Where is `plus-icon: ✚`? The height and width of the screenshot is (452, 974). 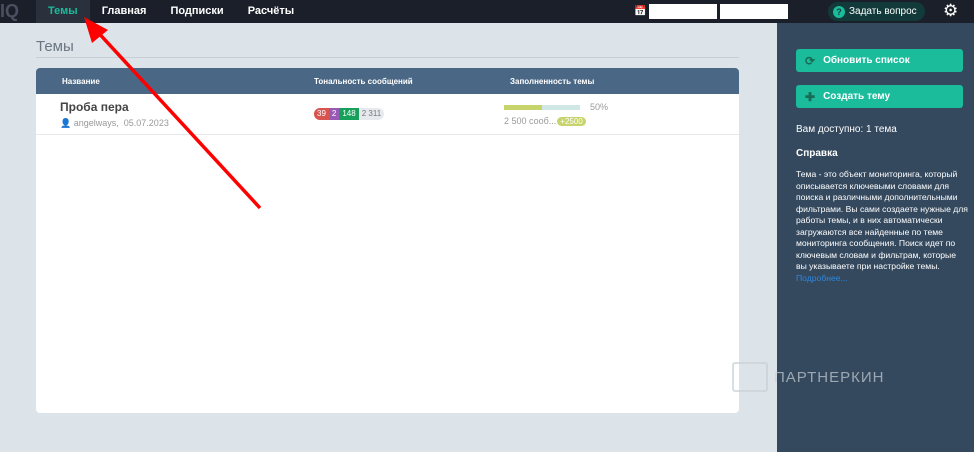
plus-icon: ✚ is located at coordinates (810, 96).